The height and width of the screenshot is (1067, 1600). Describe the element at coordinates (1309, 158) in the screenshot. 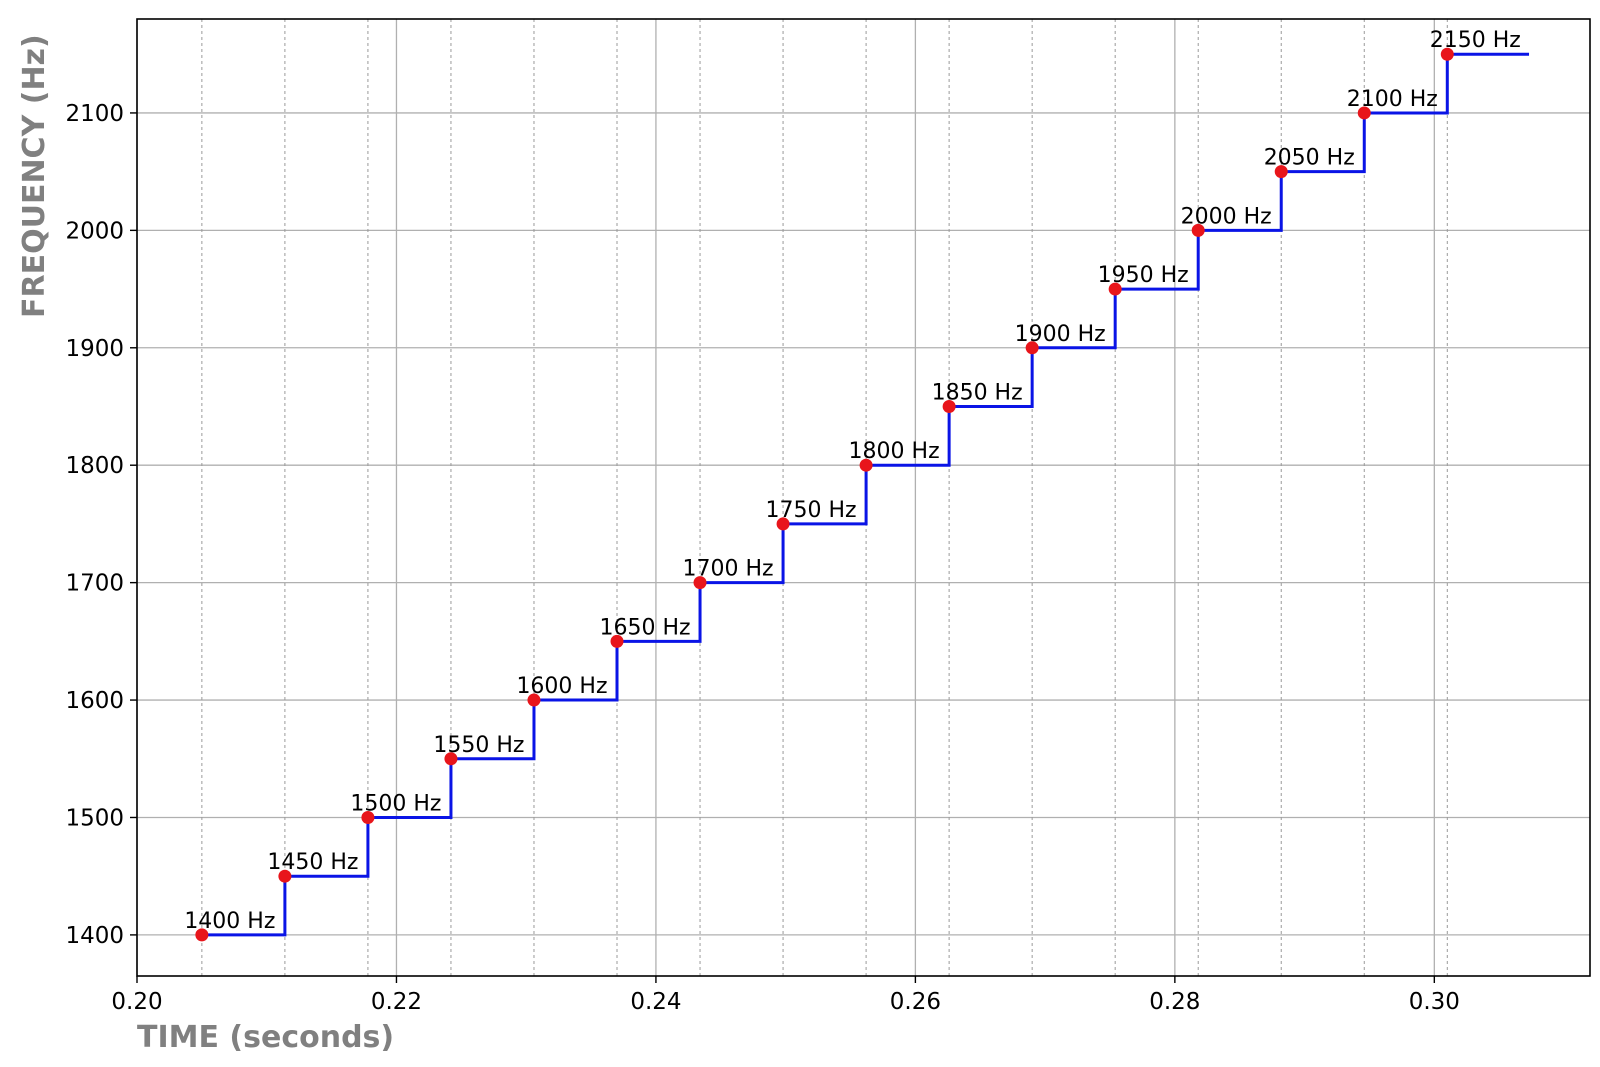

I see `data-point-label: 2050 Hz` at that location.